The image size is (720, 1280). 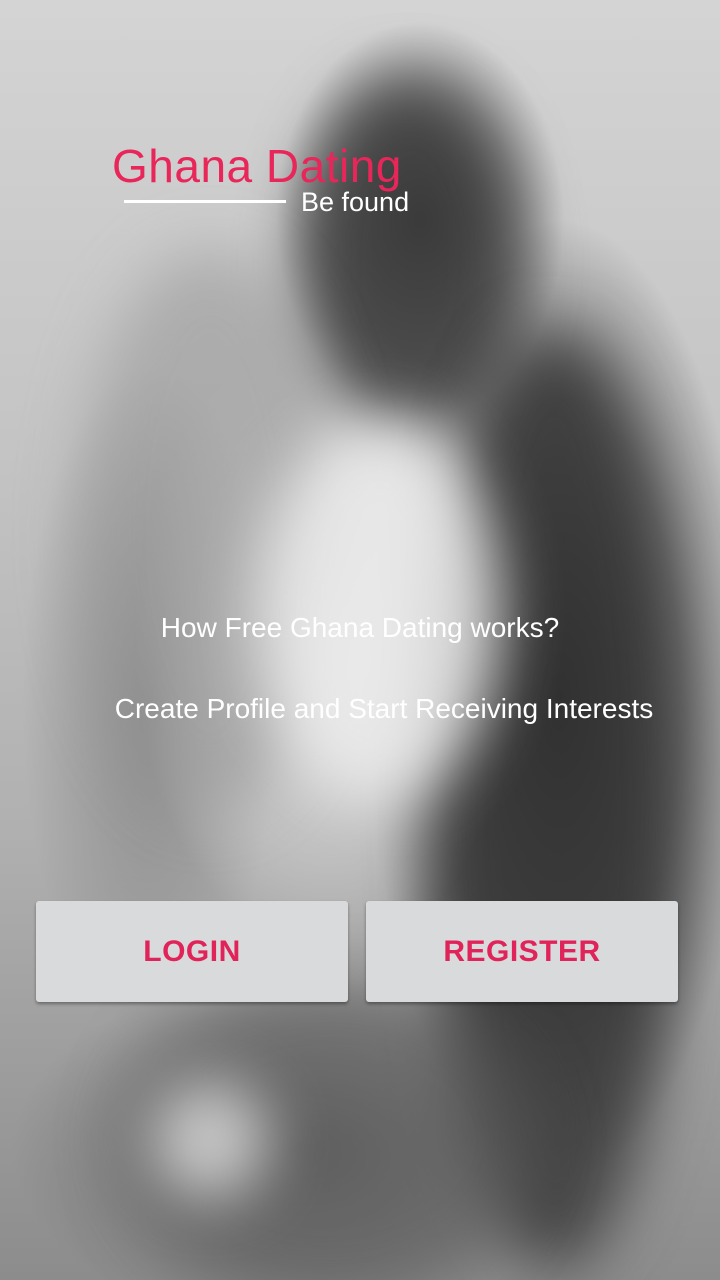 I want to click on how-it-works-question: How Free Ghana Dating works?, so click(x=360, y=627).